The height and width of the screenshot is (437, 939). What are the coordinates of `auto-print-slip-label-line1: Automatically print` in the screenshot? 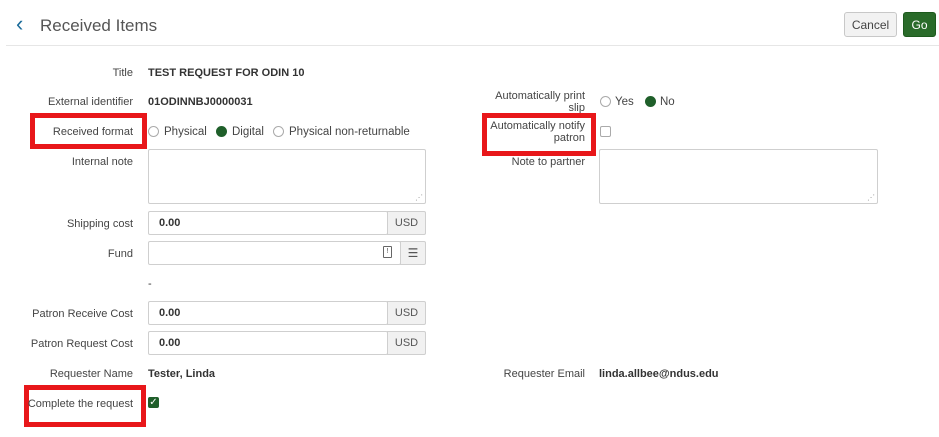 It's located at (540, 96).